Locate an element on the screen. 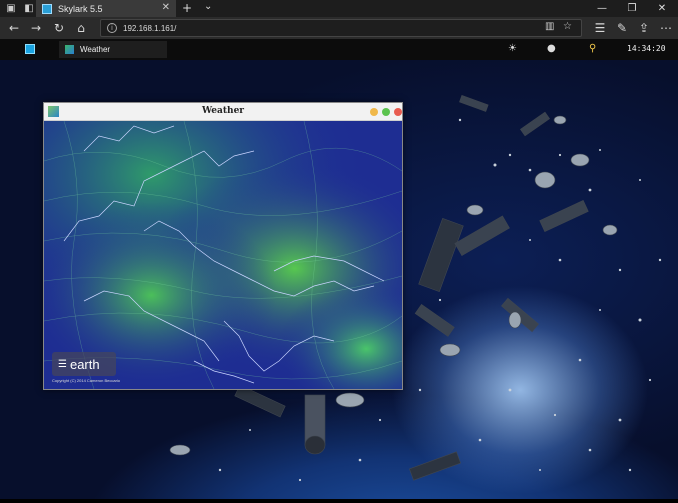 The height and width of the screenshot is (503, 678). menu-icon: ☰ is located at coordinates (62, 364).